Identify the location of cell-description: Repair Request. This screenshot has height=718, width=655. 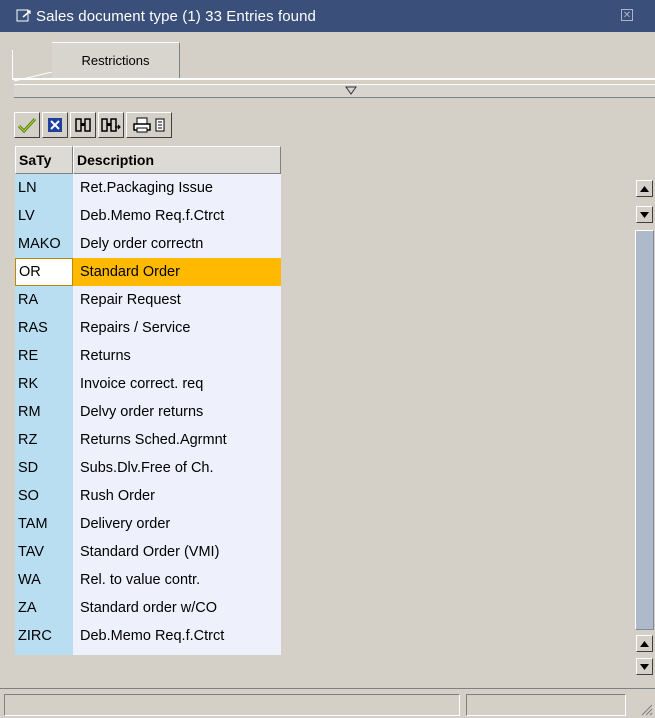
(177, 300).